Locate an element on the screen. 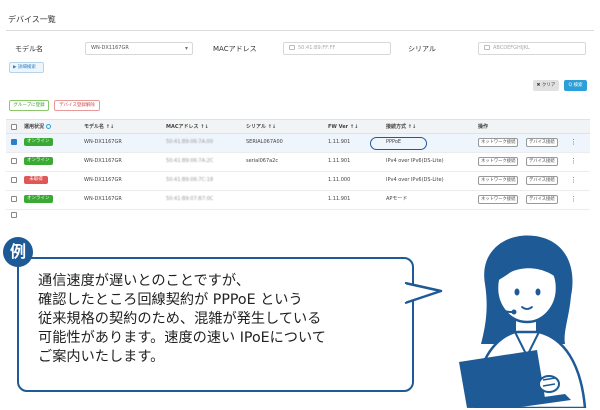 The width and height of the screenshot is (600, 410). connection-cell: APモード is located at coordinates (397, 199).